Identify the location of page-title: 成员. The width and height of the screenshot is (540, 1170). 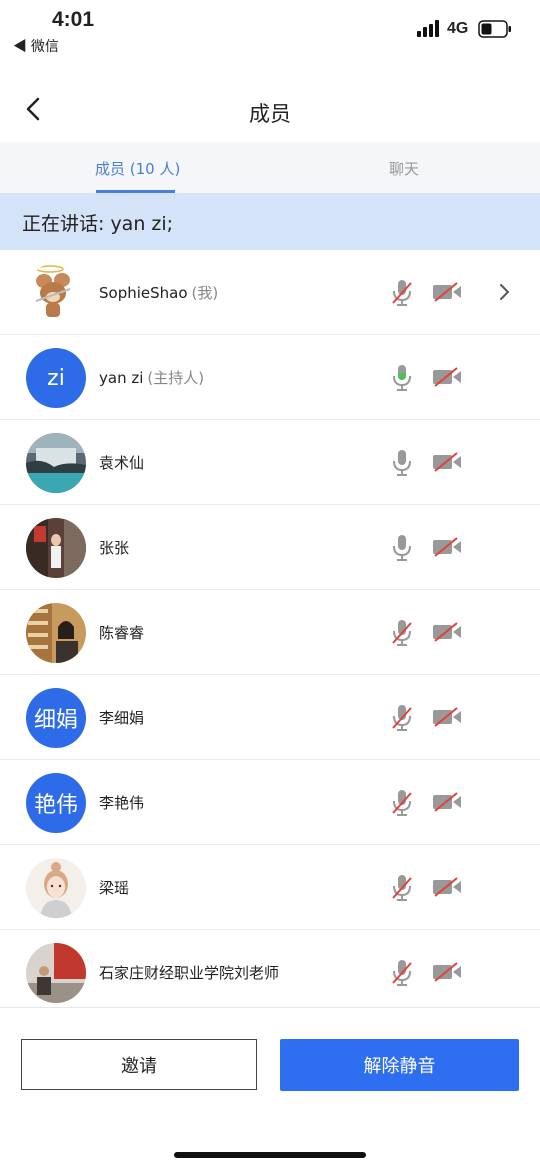
(270, 114).